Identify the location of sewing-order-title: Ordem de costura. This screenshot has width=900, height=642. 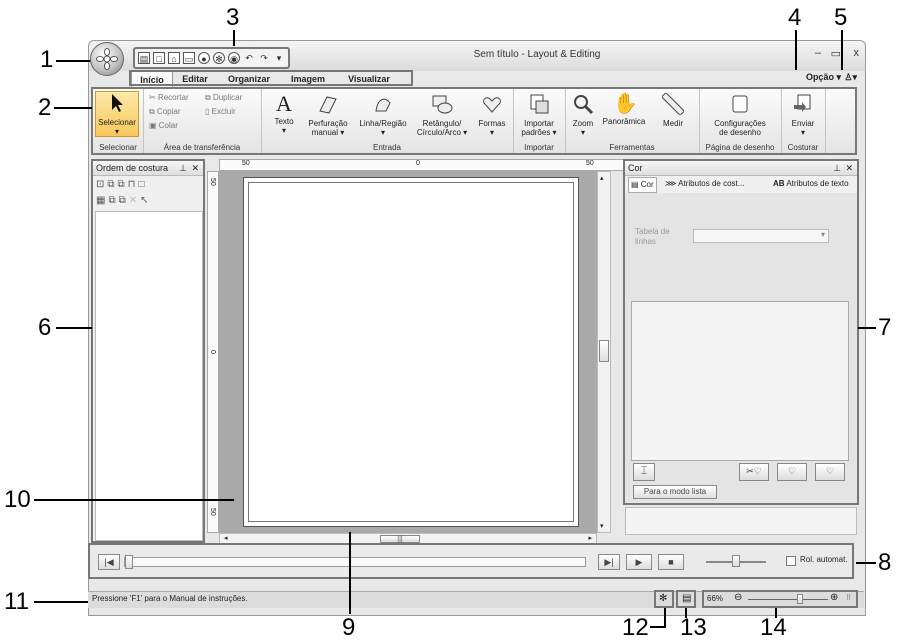
(132, 168).